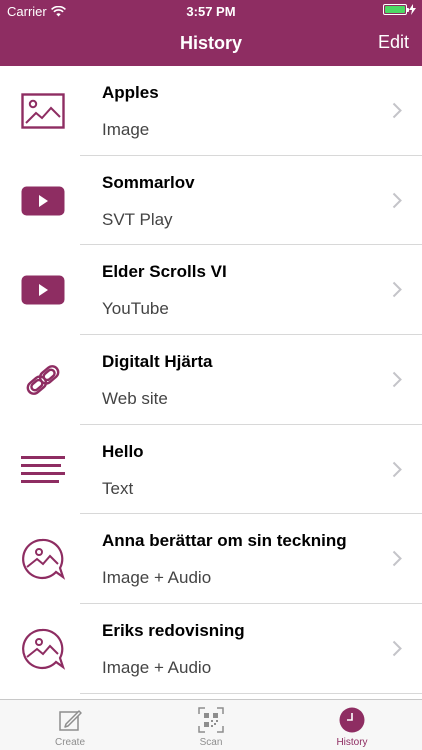 The height and width of the screenshot is (750, 422). I want to click on status-bar: Carrier 3:57 PM, so click(211, 11).